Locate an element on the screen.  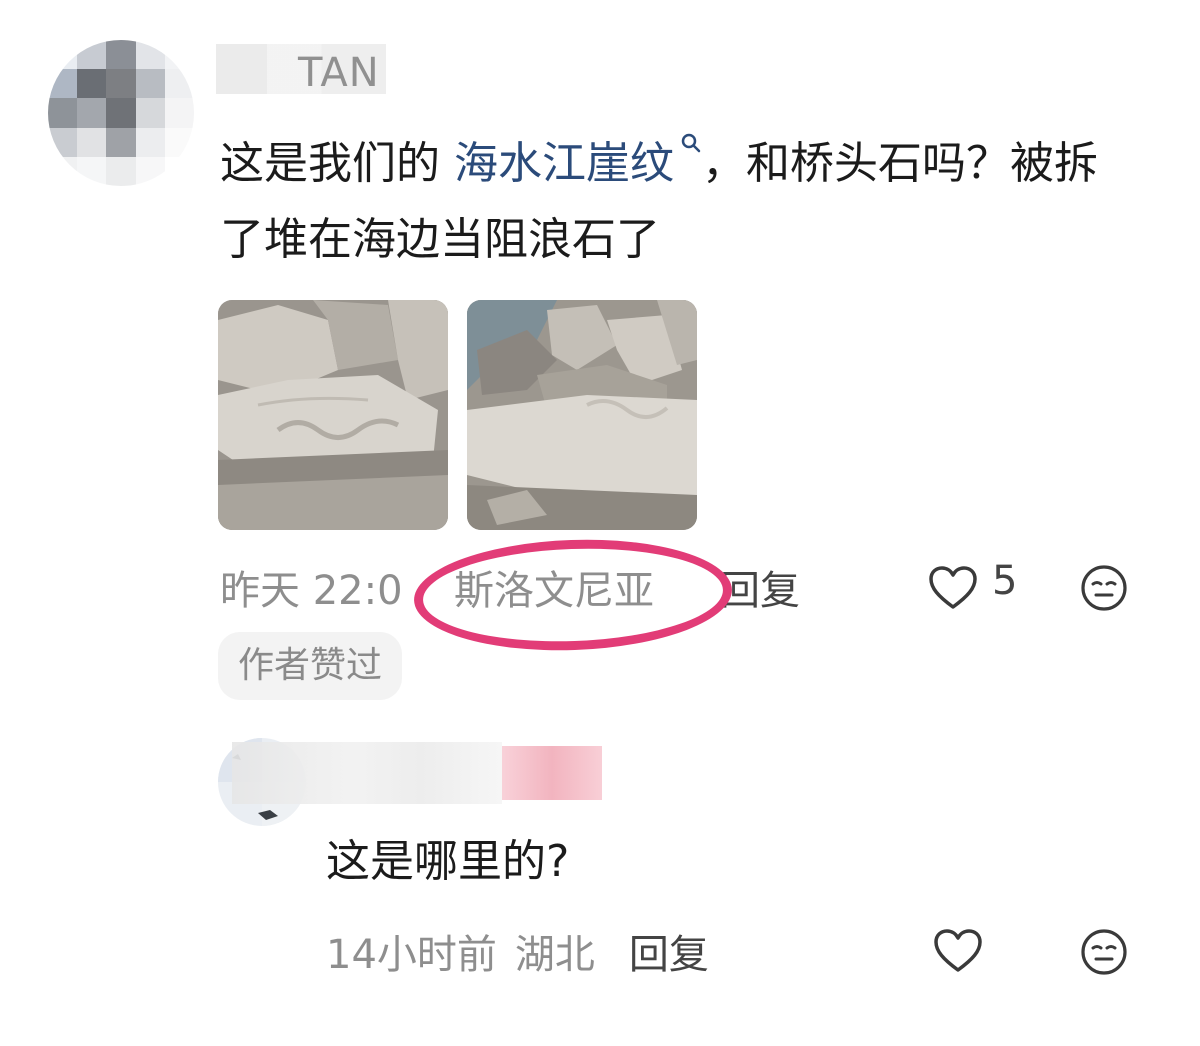
username-reply-badge-blur is located at coordinates (552, 773).